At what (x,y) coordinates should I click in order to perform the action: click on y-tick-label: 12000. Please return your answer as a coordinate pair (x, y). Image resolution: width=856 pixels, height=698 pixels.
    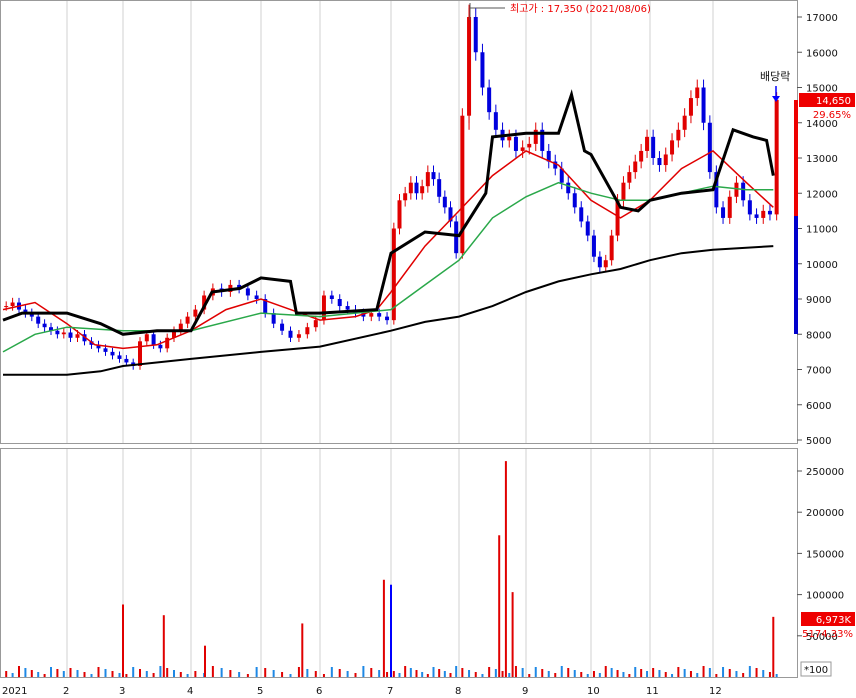
    Looking at the image, I should click on (822, 194).